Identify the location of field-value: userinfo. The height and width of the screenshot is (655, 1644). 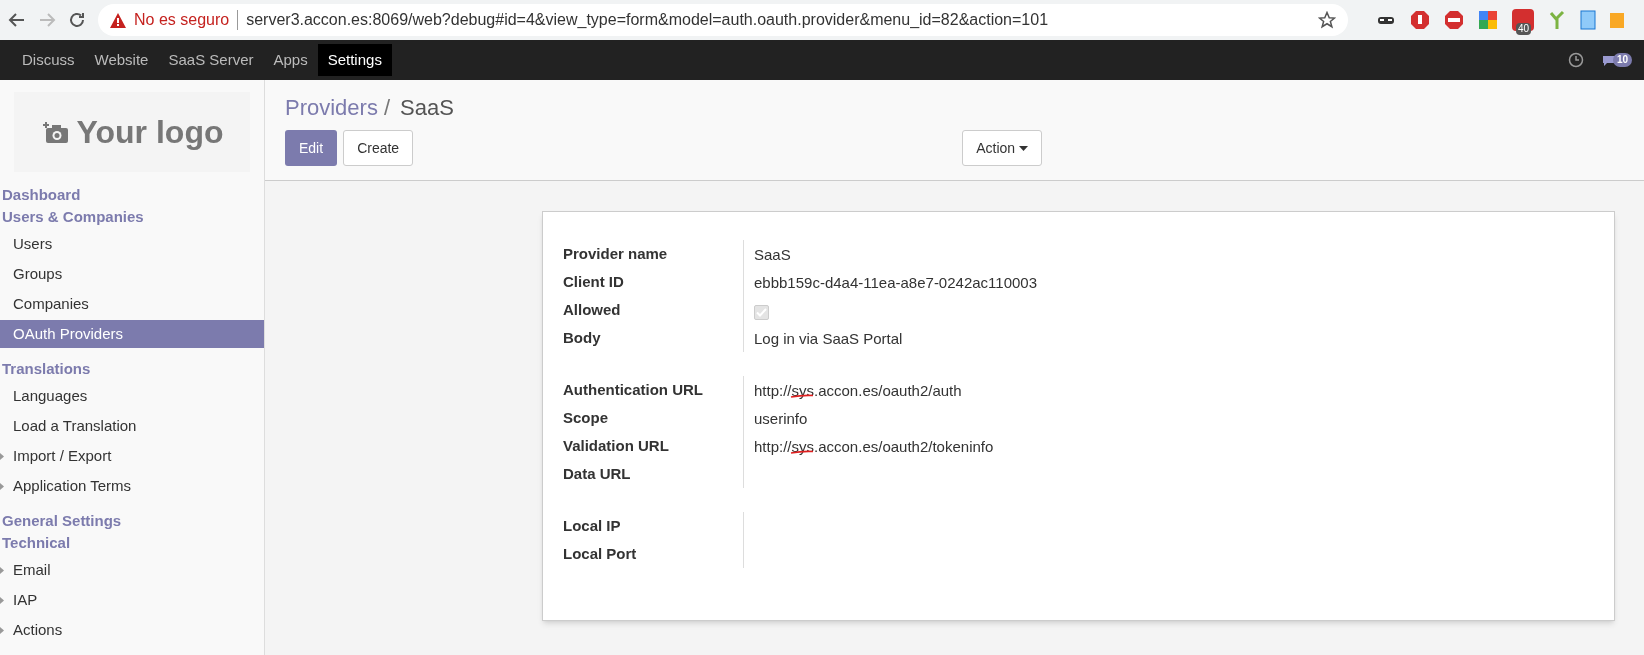
(781, 418).